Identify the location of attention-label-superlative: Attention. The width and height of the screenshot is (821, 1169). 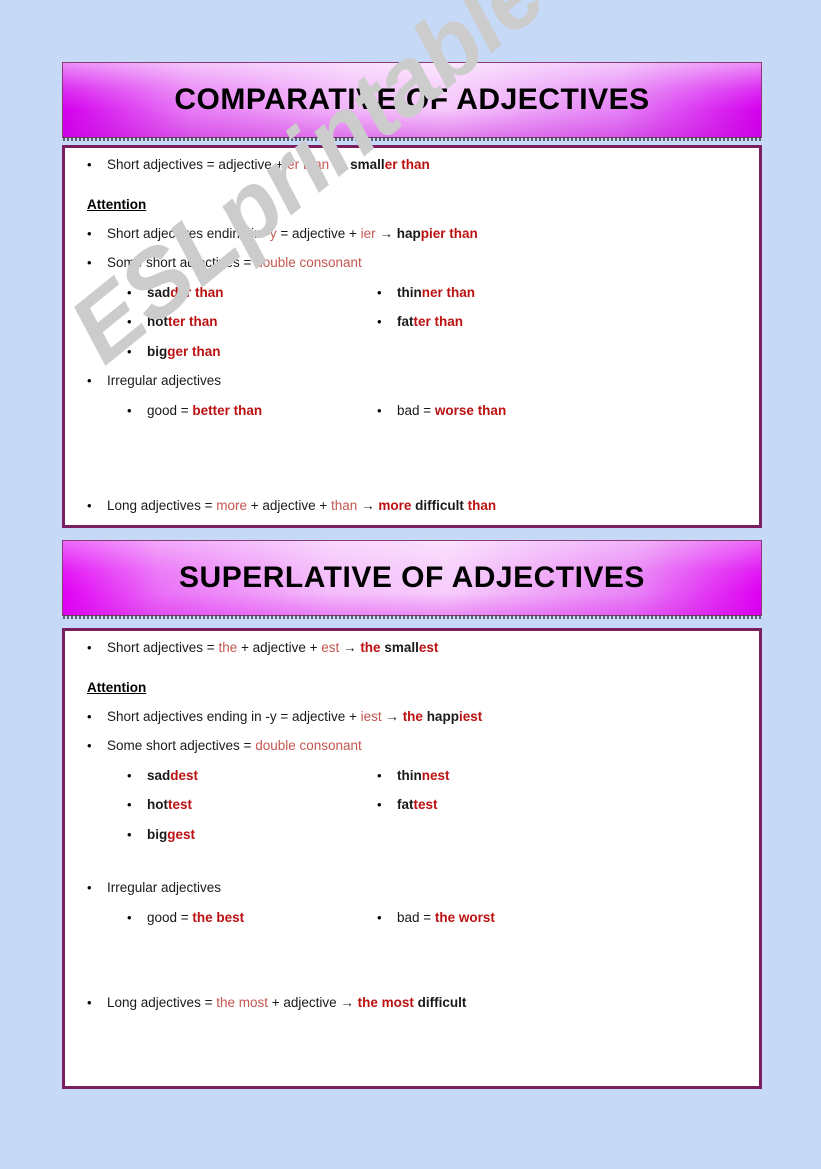
(117, 687).